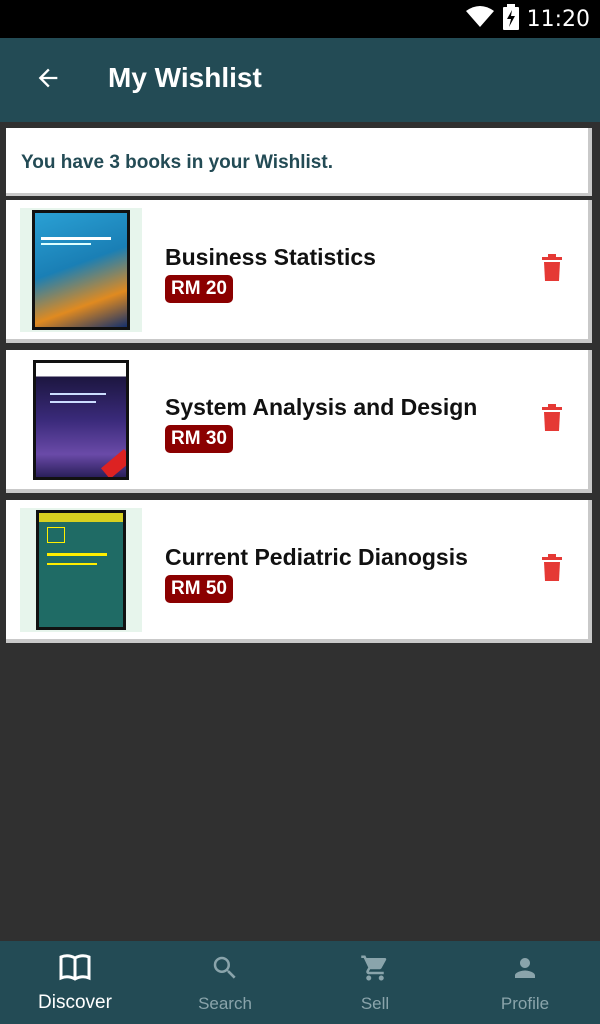 The width and height of the screenshot is (600, 1024). I want to click on nav-sell: Sell, so click(375, 982).